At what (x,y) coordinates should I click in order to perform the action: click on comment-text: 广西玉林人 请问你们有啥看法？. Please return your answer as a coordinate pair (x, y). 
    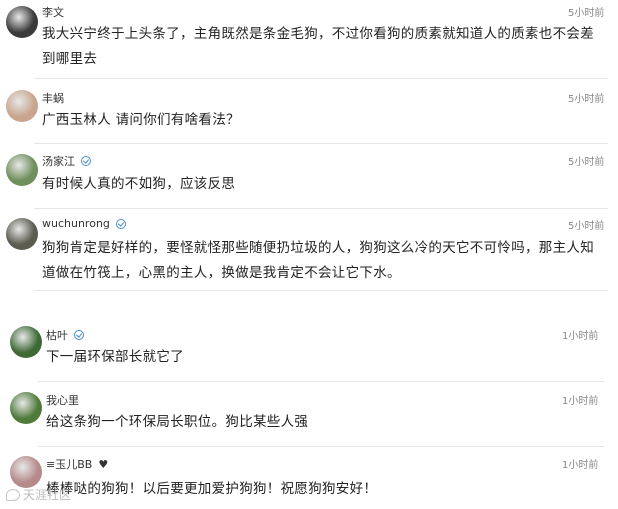
    Looking at the image, I should click on (141, 120).